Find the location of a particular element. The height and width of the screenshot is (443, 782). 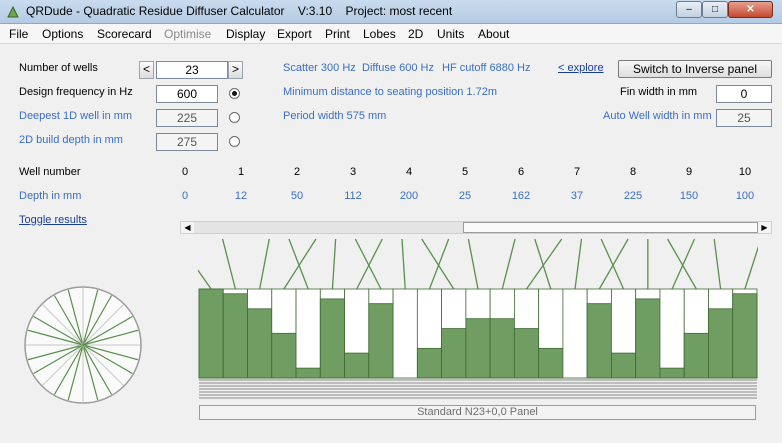

diffuser-wells is located at coordinates (478, 333).